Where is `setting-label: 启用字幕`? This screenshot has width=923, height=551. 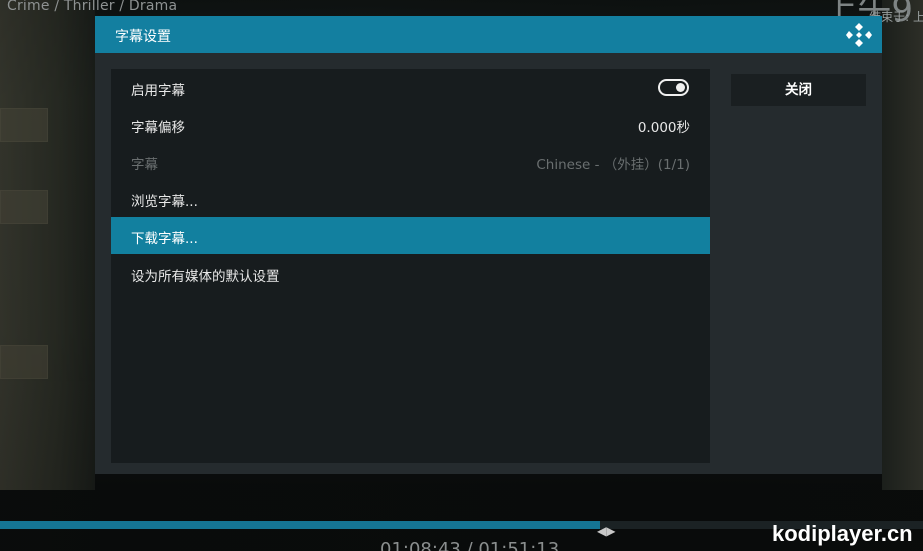 setting-label: 启用字幕 is located at coordinates (158, 91).